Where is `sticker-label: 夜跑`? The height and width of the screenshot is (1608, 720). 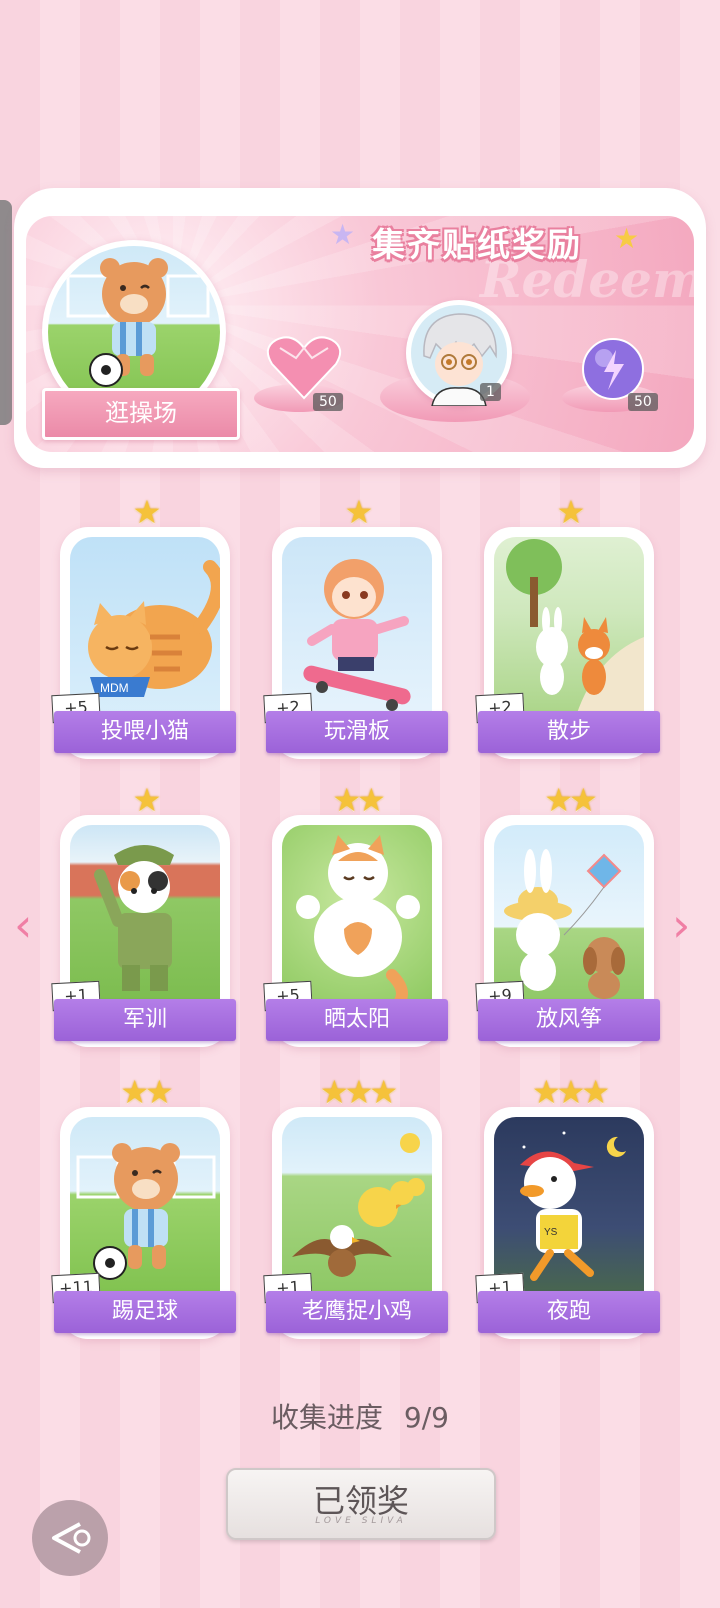
sticker-label: 夜跑 is located at coordinates (569, 1312).